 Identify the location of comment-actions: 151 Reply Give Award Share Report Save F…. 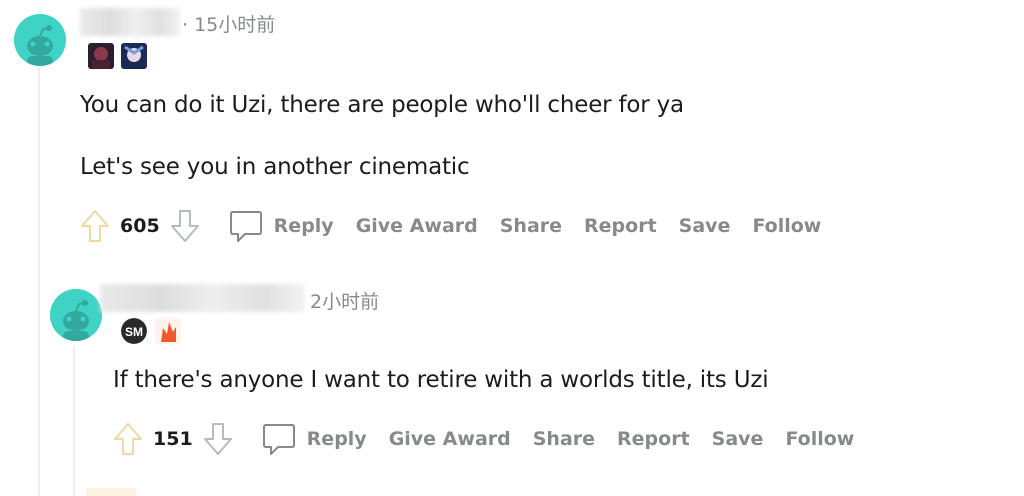
(483, 439).